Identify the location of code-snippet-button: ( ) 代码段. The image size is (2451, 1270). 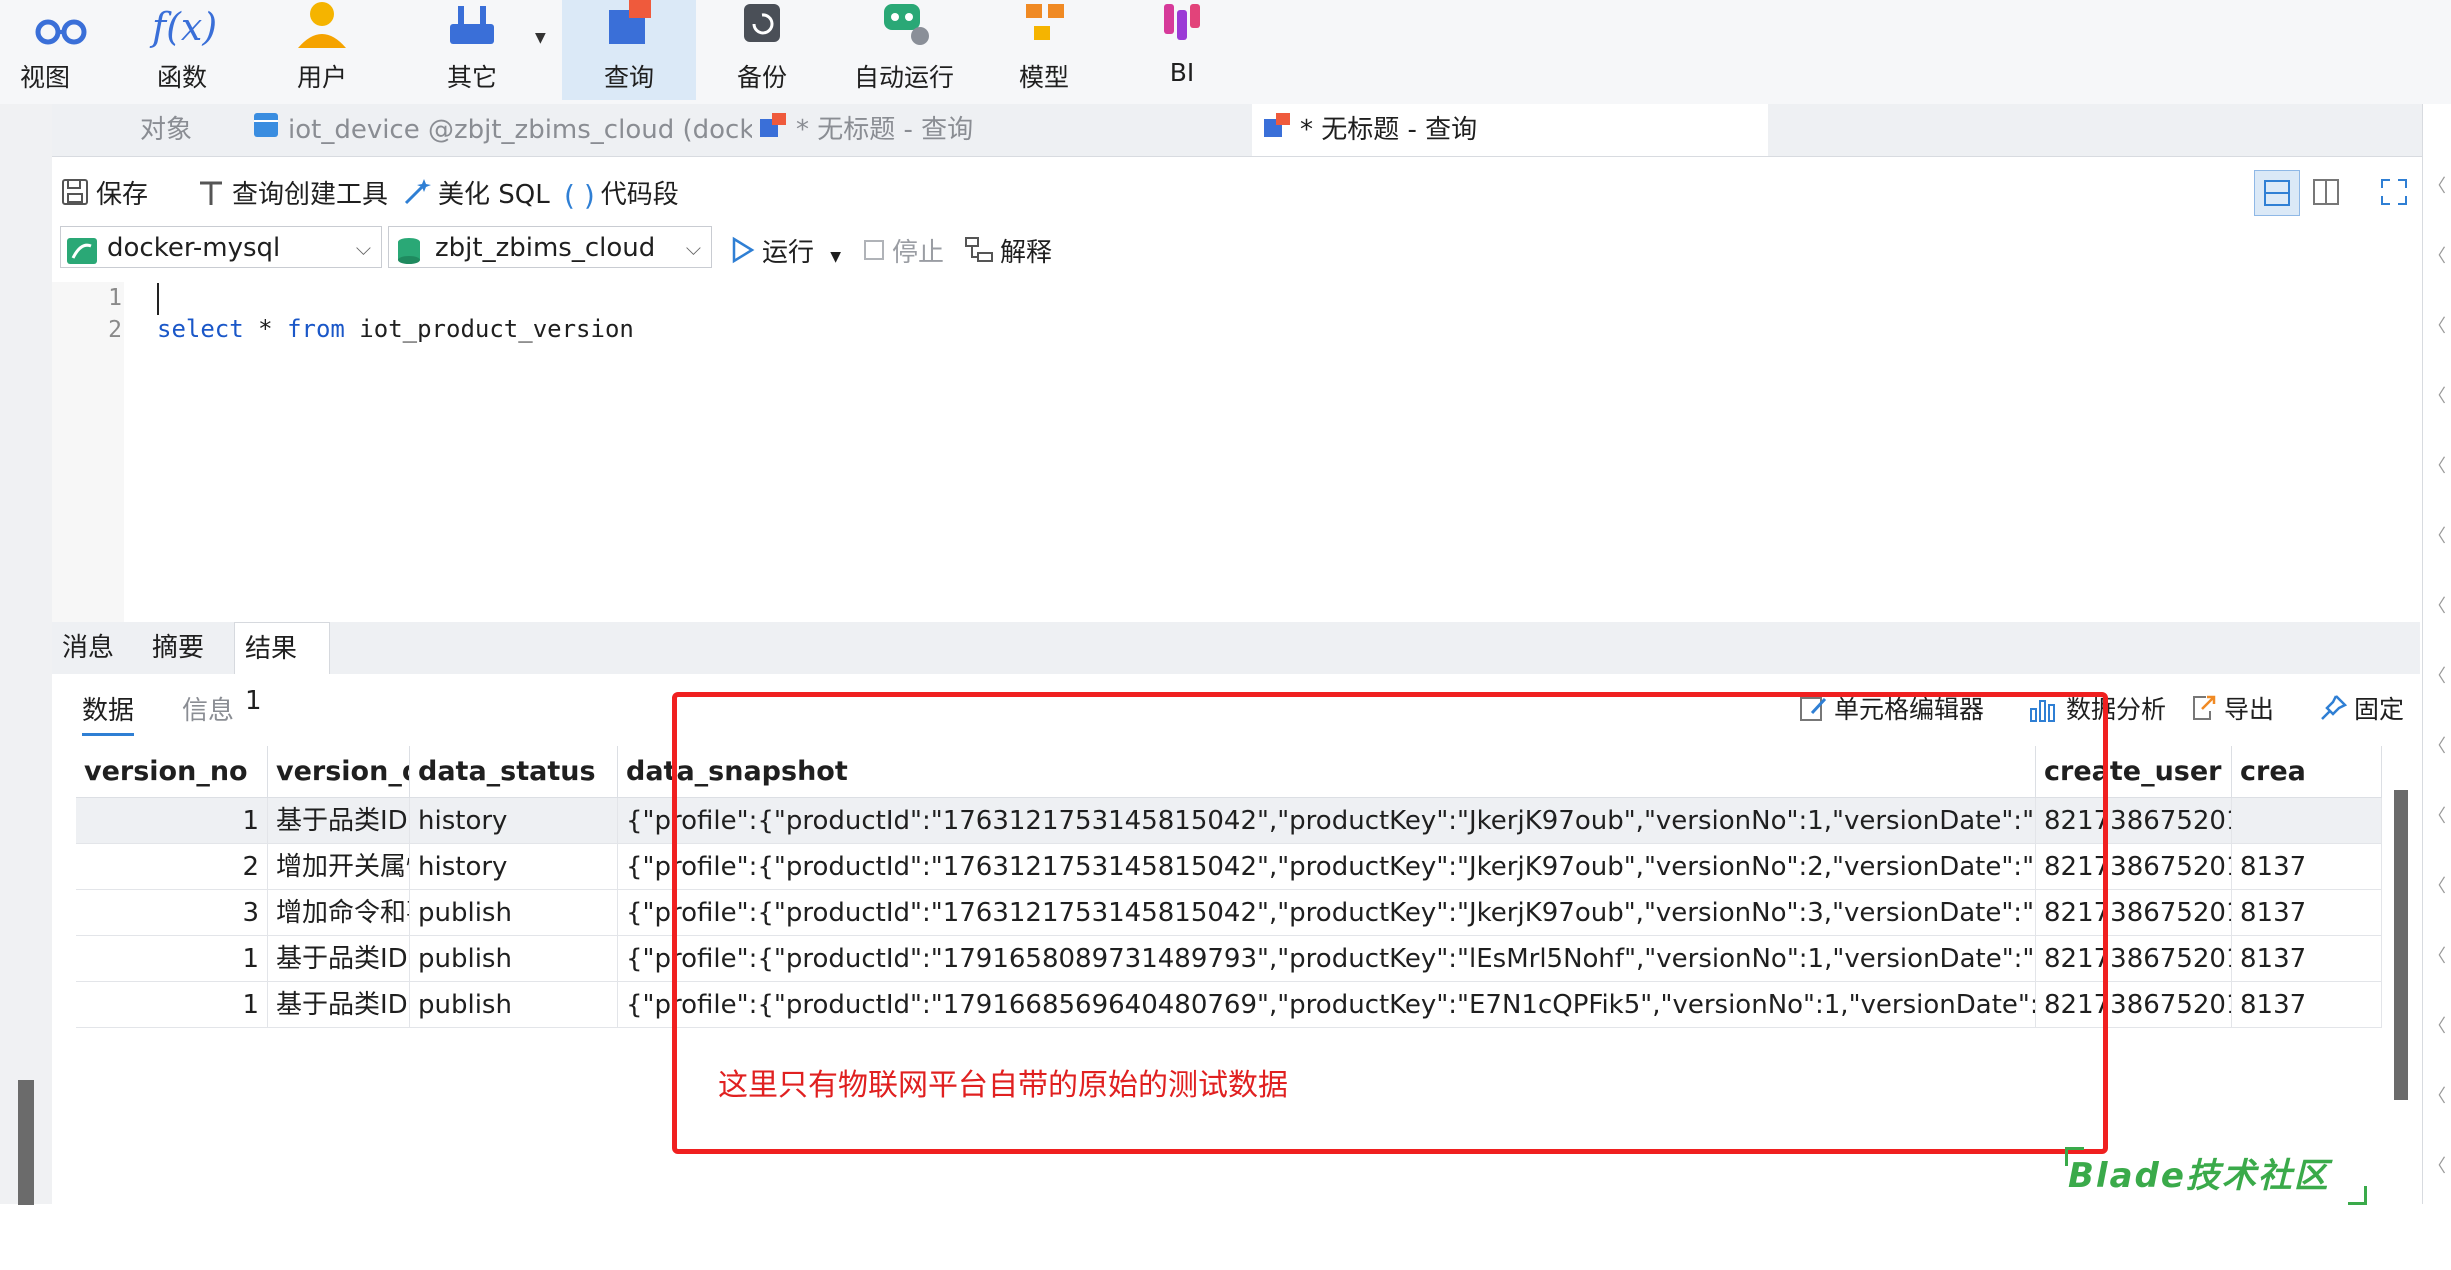
(621, 193).